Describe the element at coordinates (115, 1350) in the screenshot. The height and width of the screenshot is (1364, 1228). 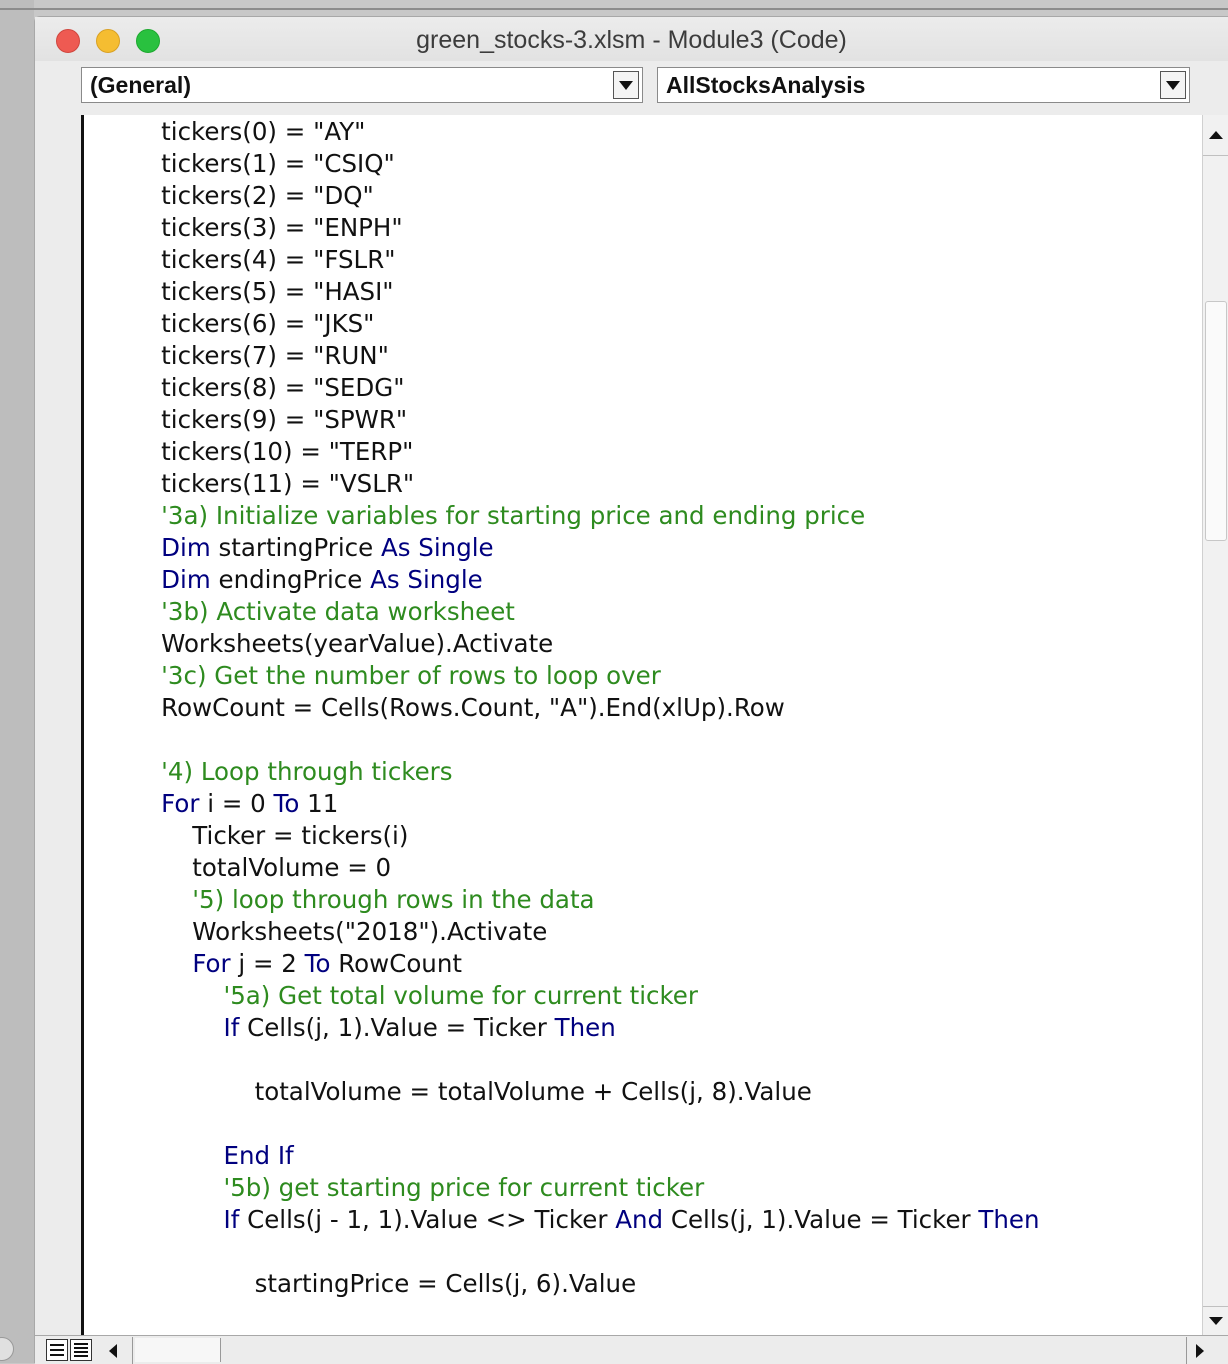
I see `scroll-left-arrow-icon` at that location.